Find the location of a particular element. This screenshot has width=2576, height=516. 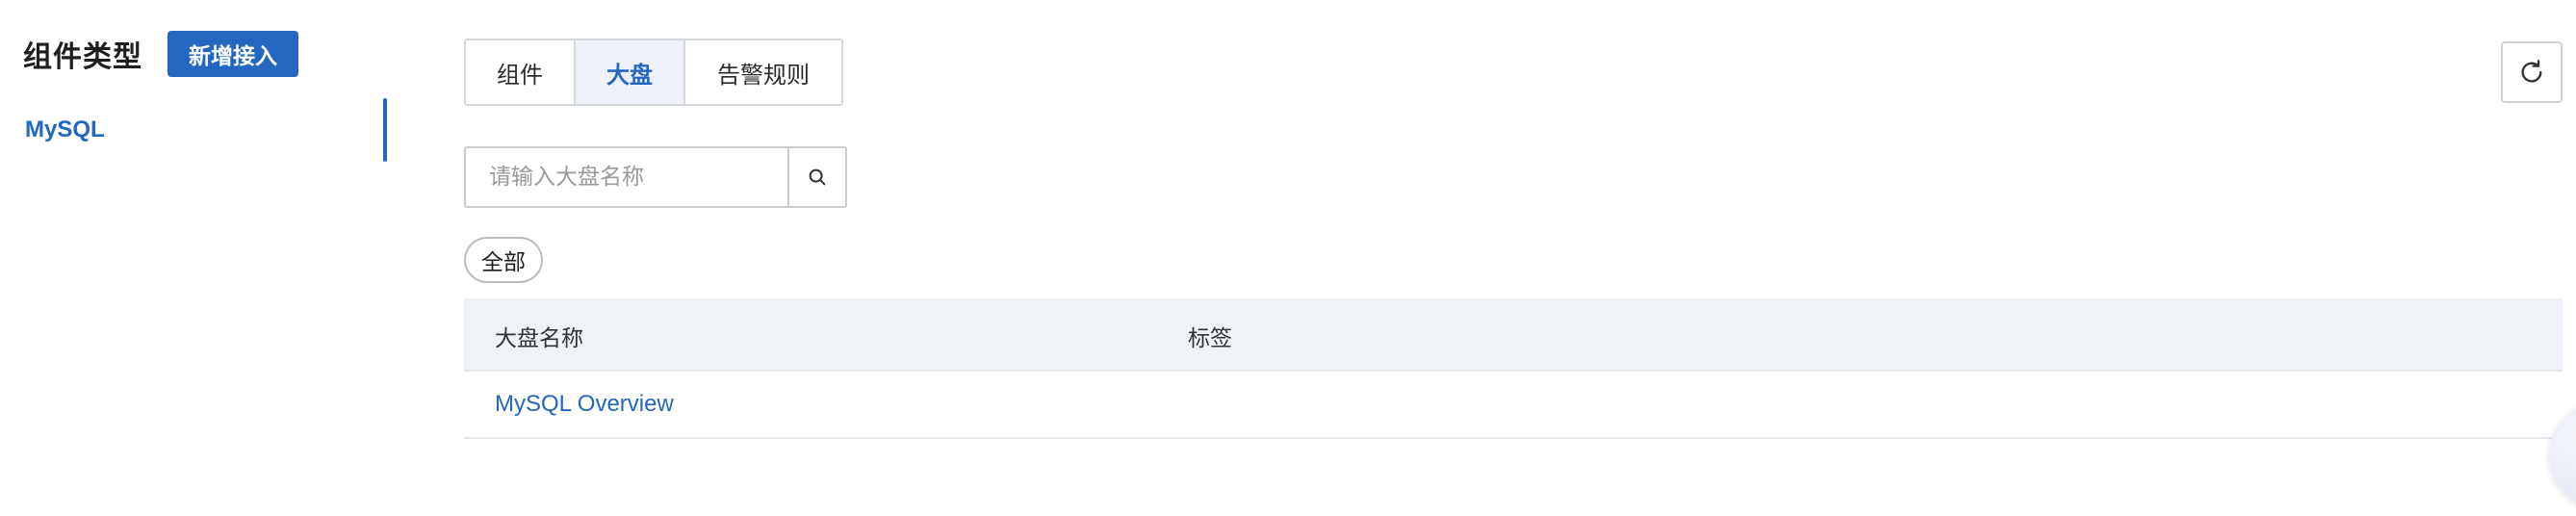

tab-dashboards: 大盘 is located at coordinates (631, 72).